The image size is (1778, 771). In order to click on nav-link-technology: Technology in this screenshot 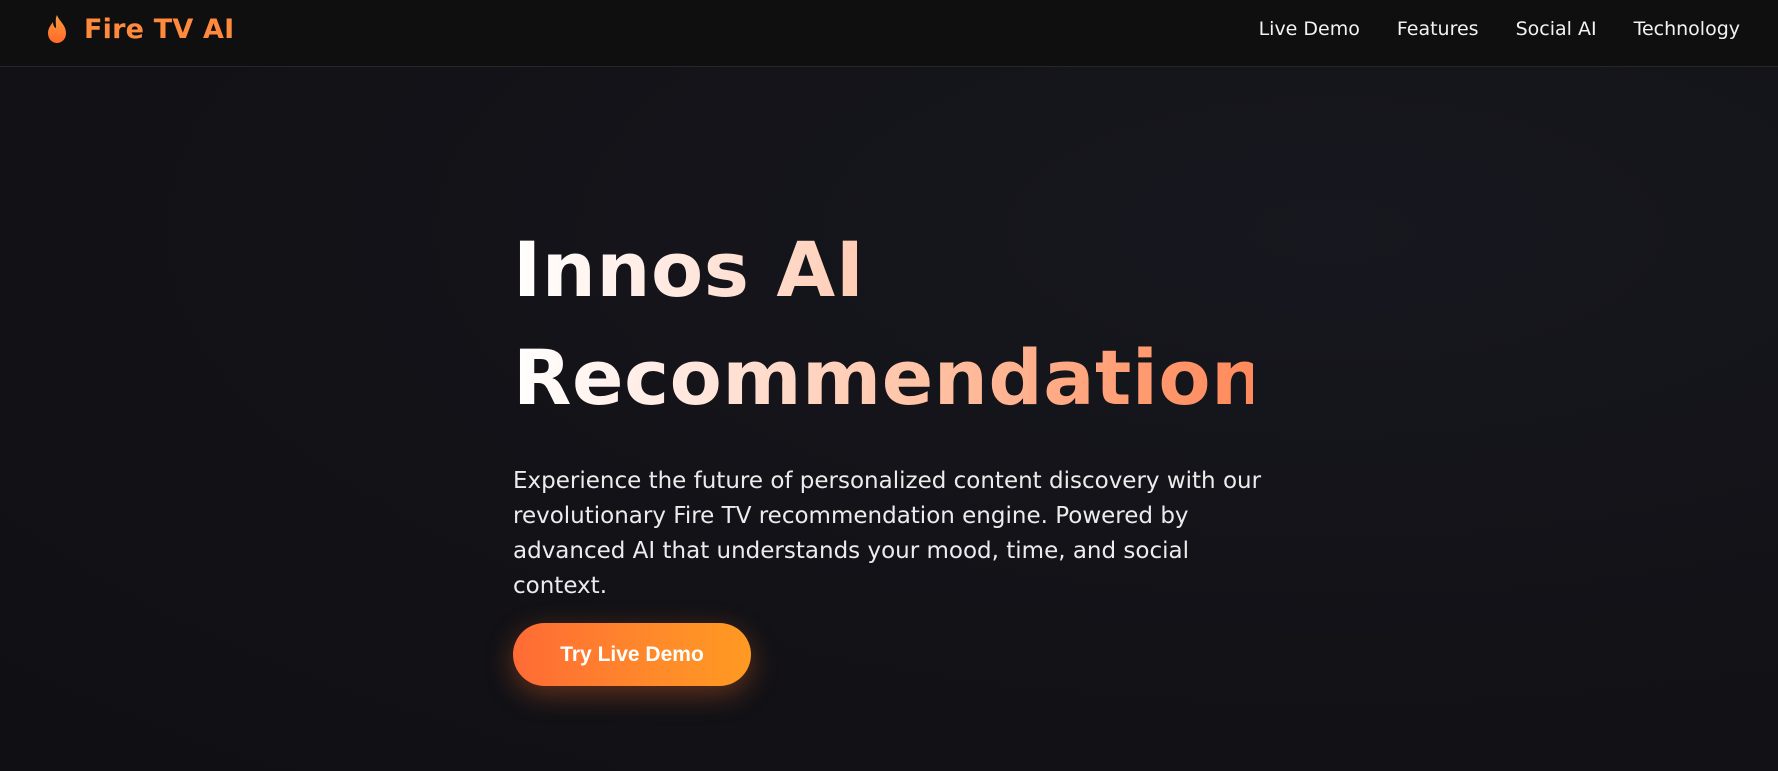, I will do `click(1687, 29)`.